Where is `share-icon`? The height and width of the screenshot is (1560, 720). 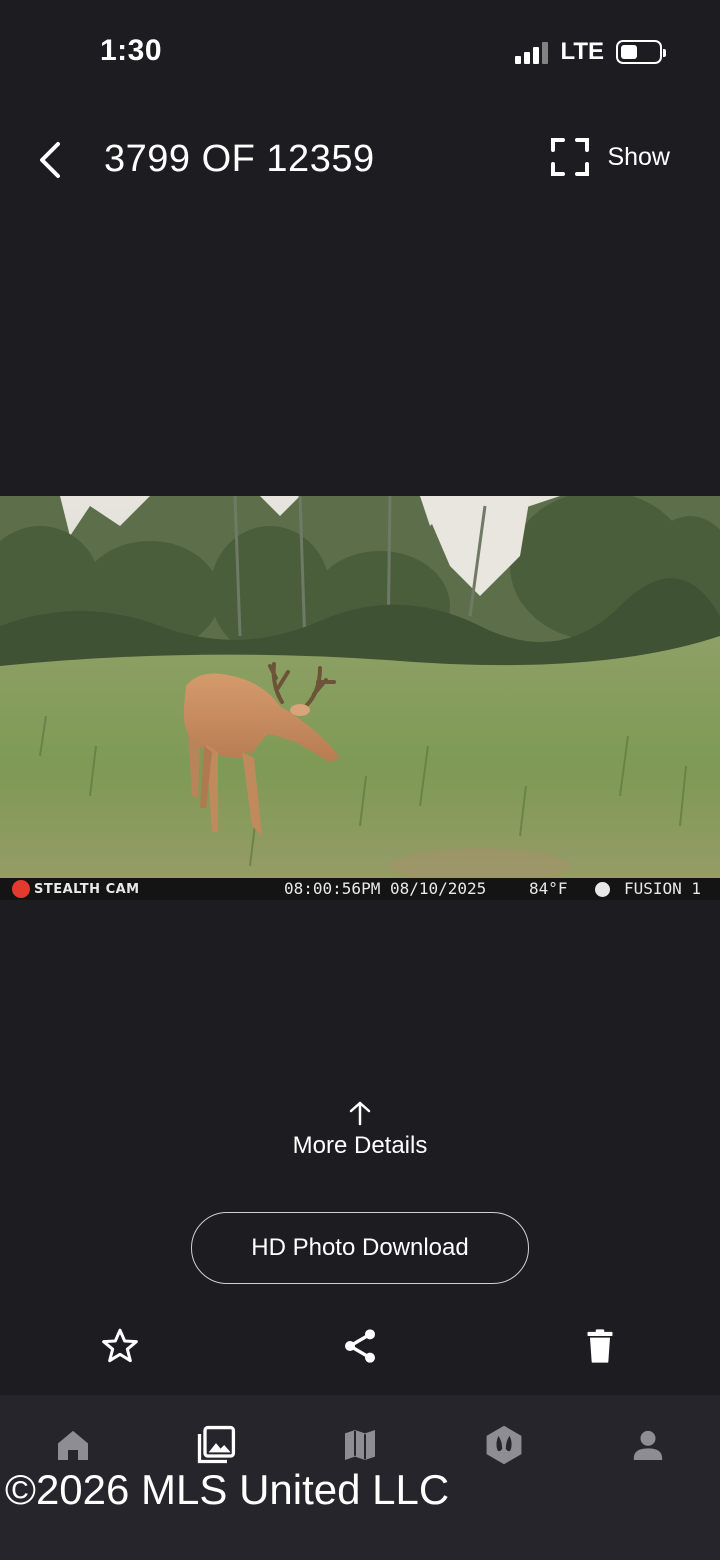
share-icon is located at coordinates (360, 1346).